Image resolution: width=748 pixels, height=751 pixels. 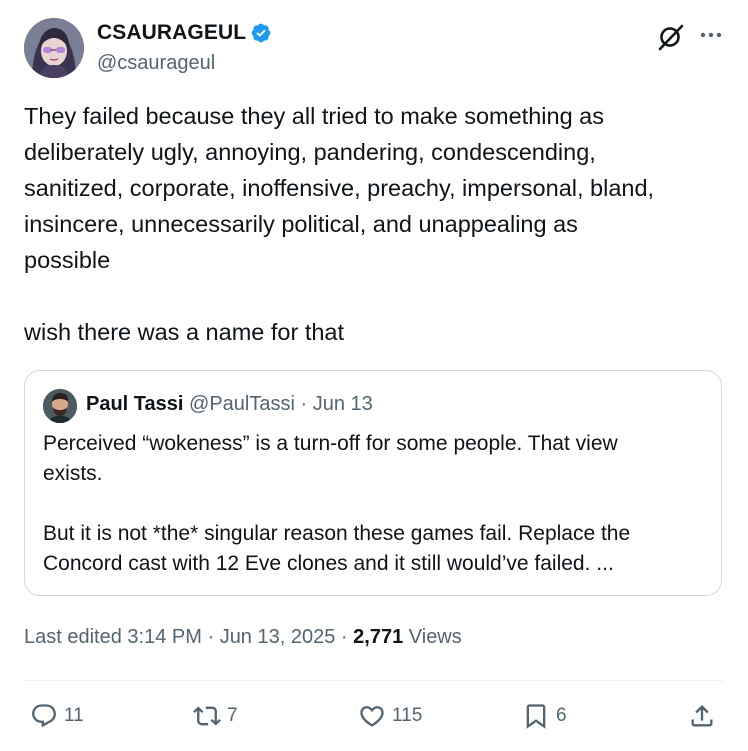 I want to click on reply-count: 11, so click(x=74, y=715).